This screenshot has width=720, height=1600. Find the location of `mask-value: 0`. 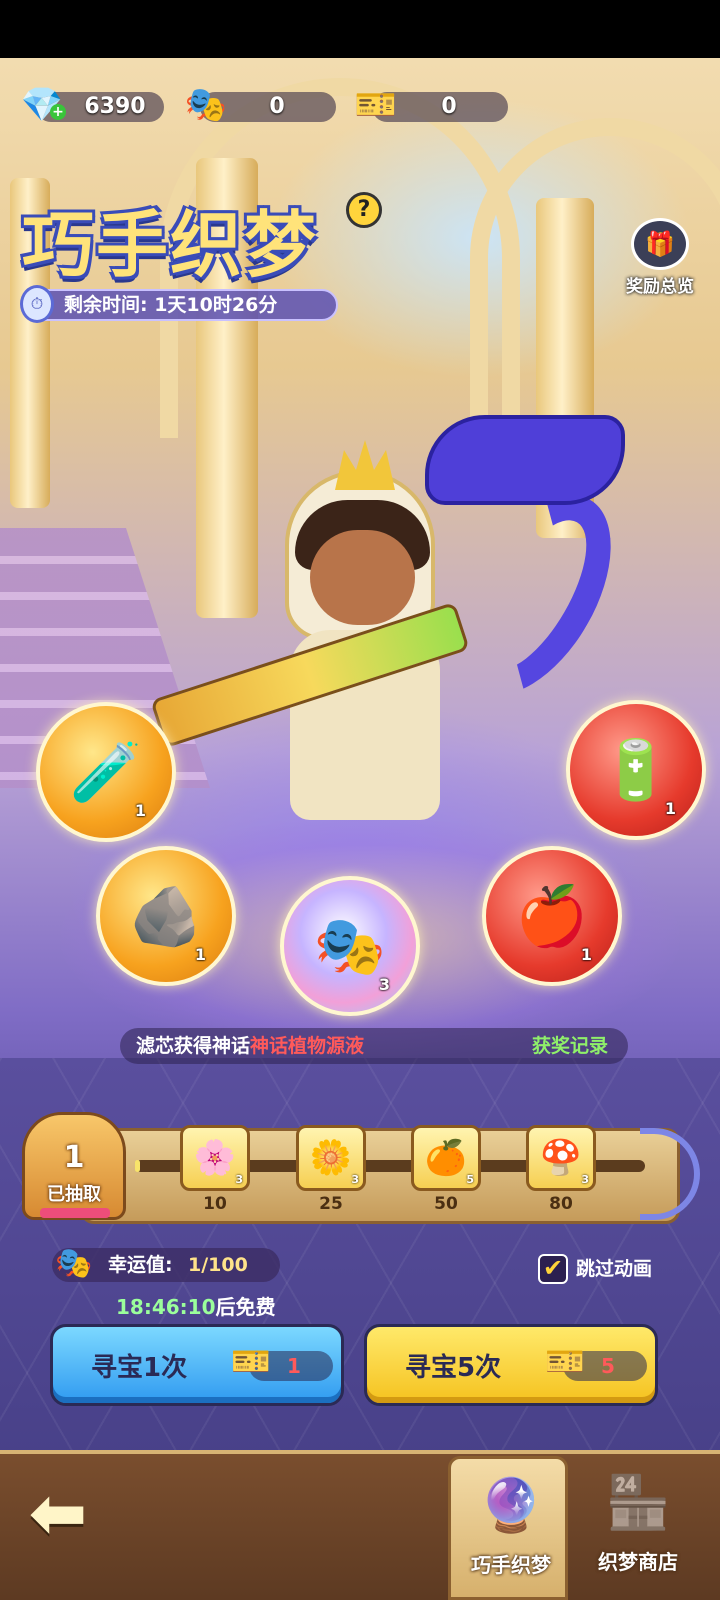

mask-value: 0 is located at coordinates (277, 106).